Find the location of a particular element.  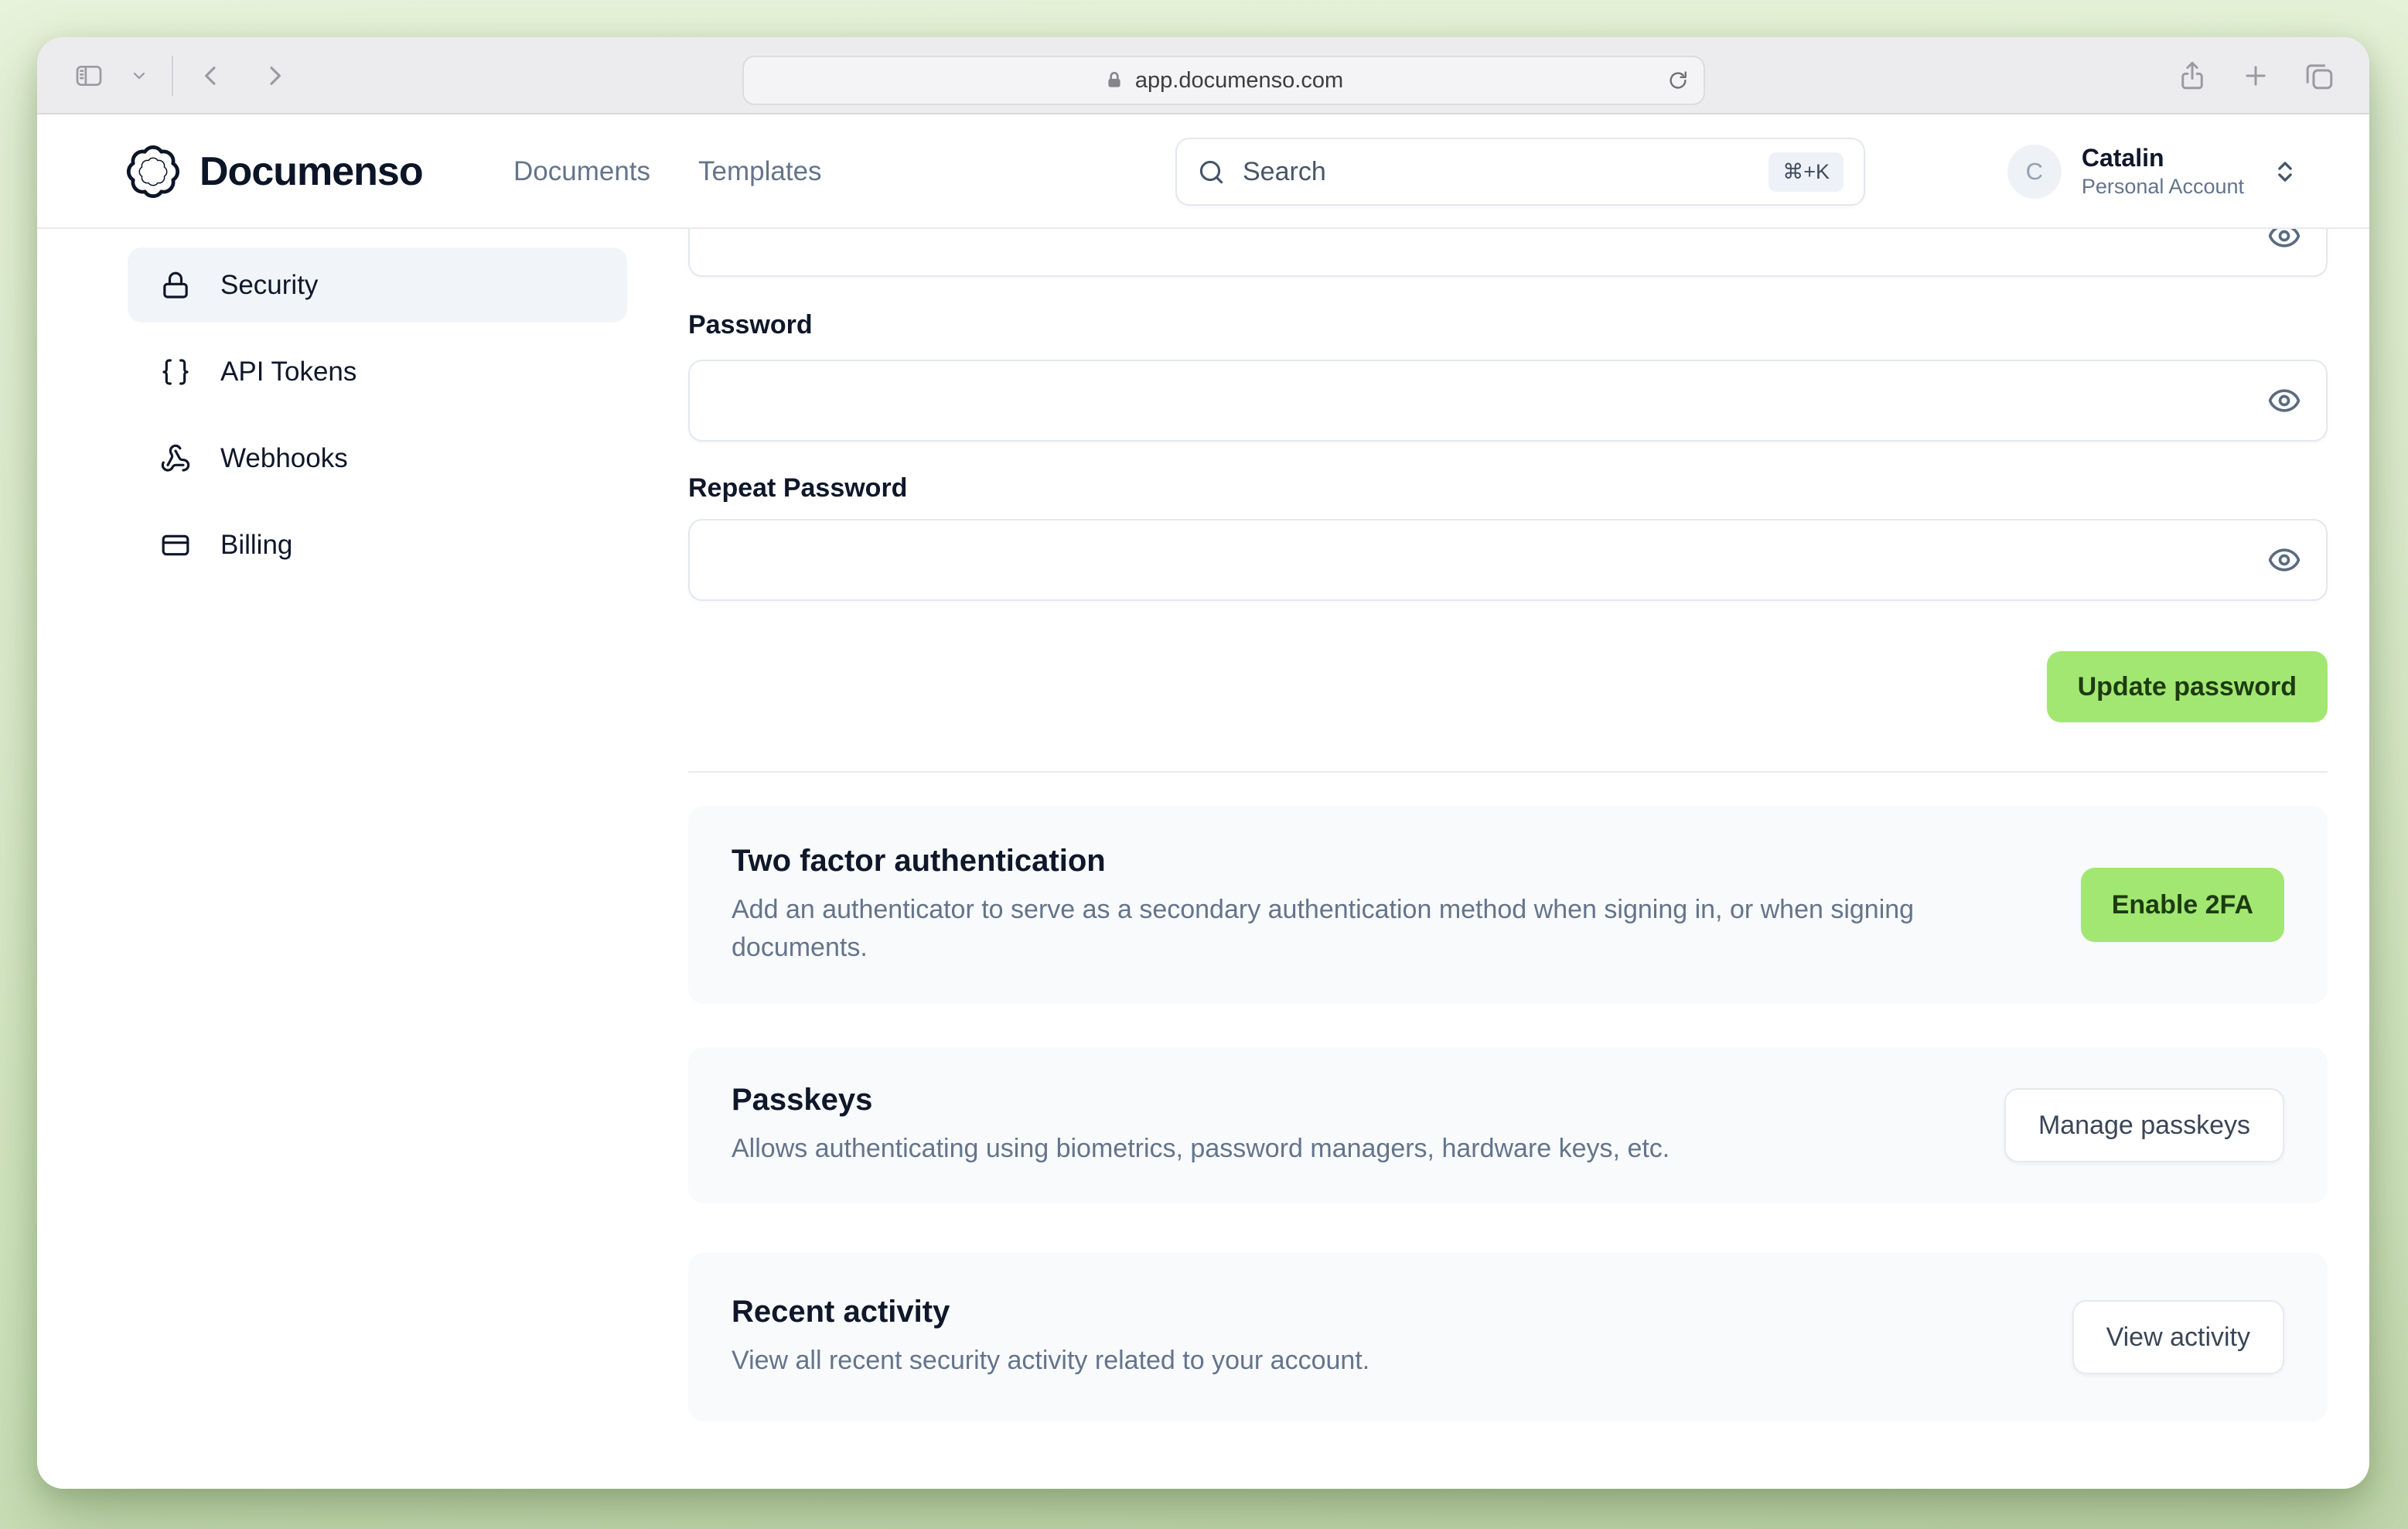

repeat-password-field is located at coordinates (1508, 560).